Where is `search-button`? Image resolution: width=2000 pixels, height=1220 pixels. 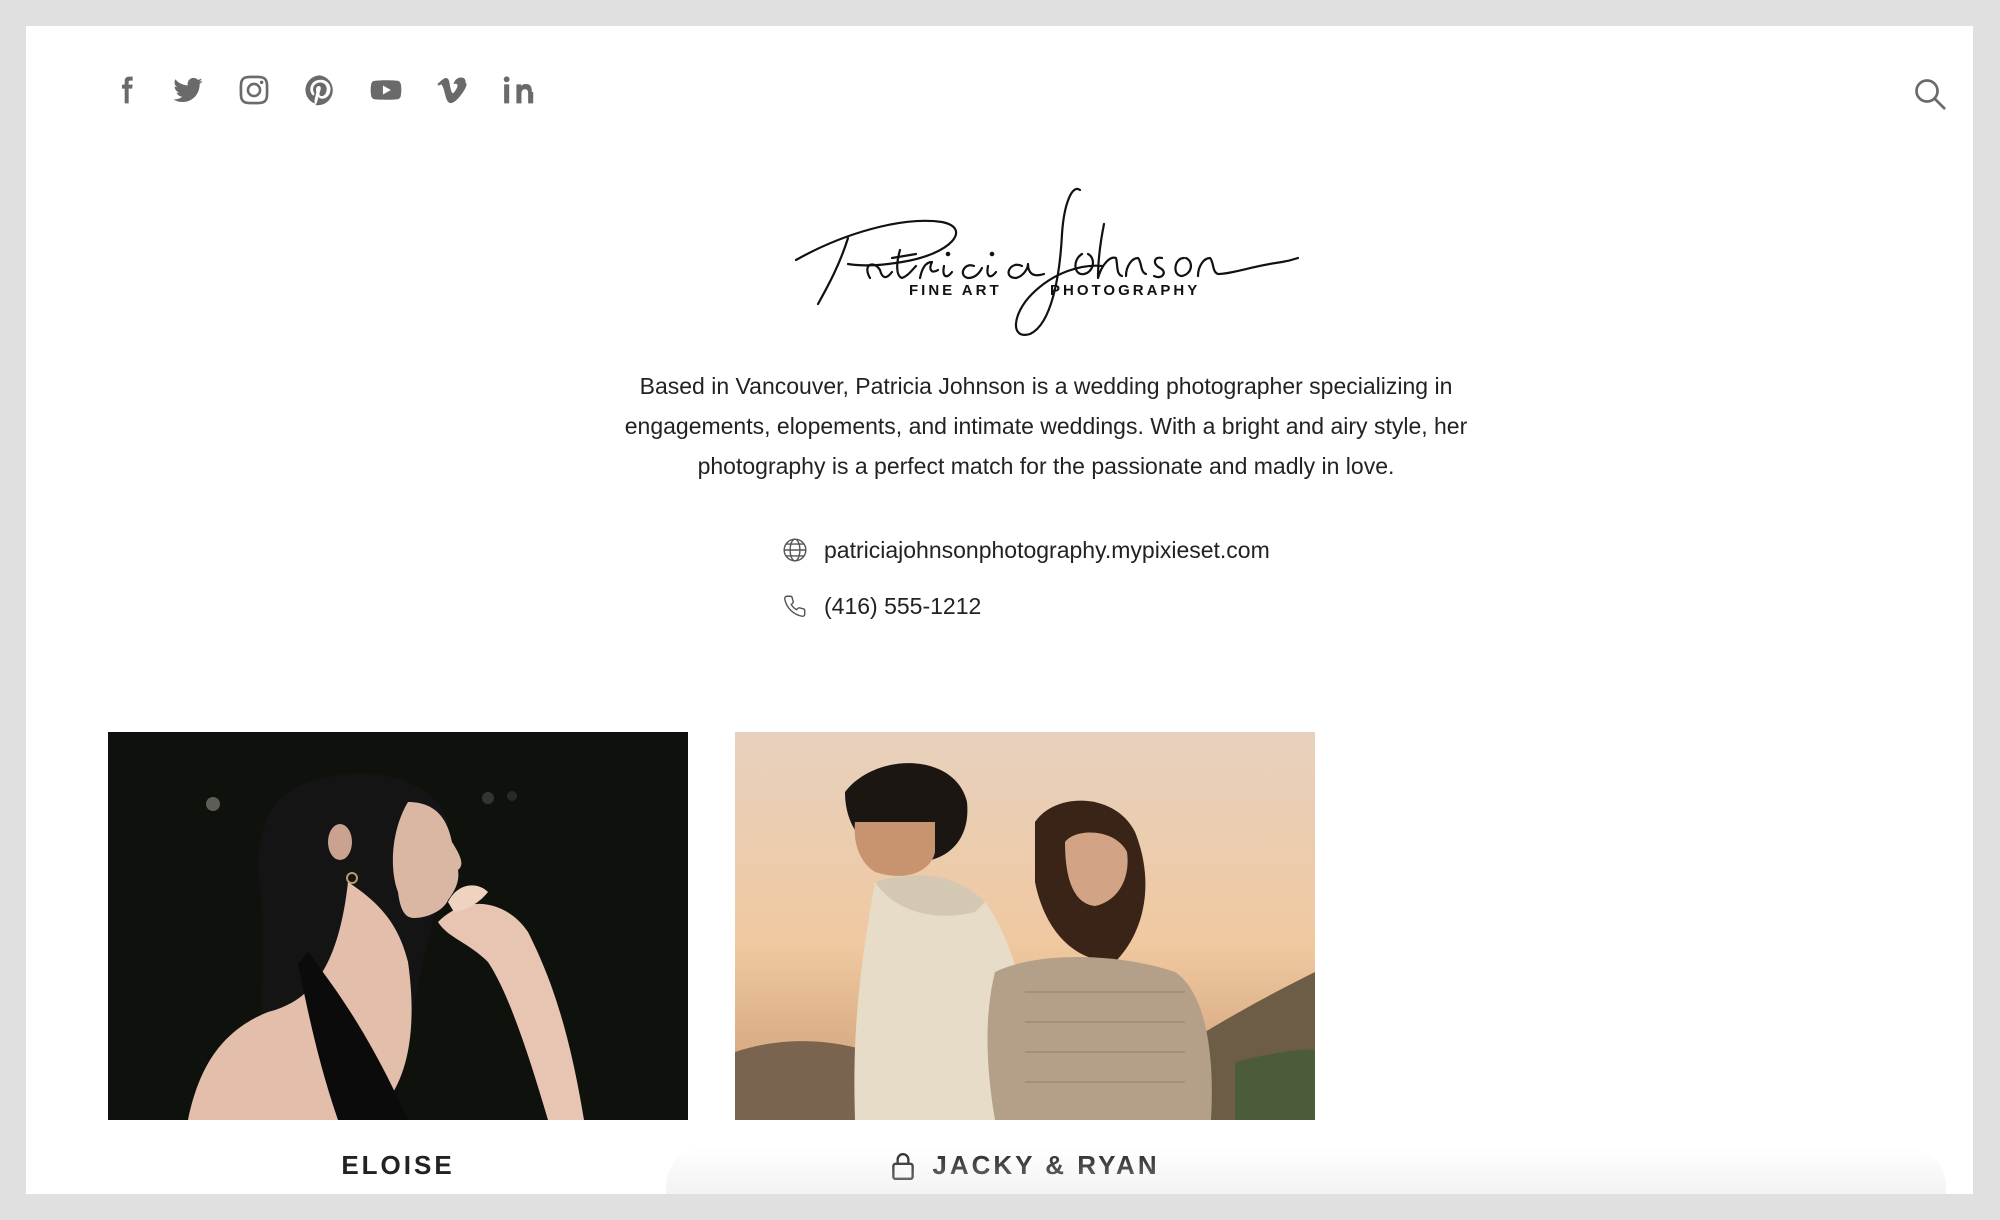 search-button is located at coordinates (1930, 94).